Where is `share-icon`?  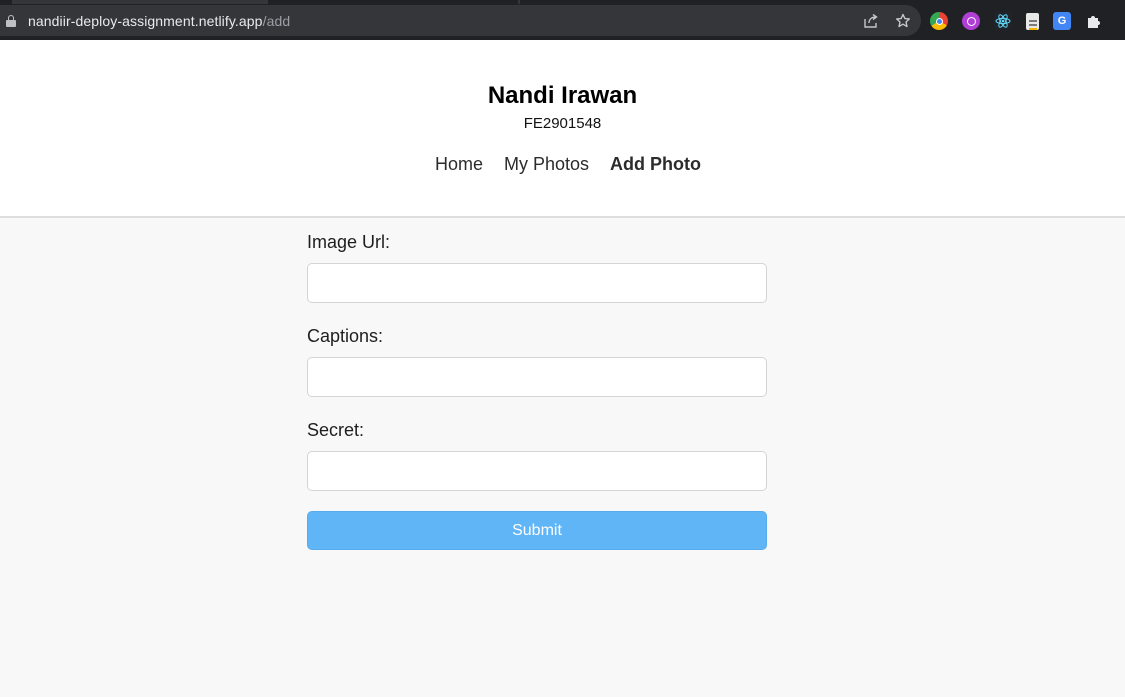
share-icon is located at coordinates (871, 21).